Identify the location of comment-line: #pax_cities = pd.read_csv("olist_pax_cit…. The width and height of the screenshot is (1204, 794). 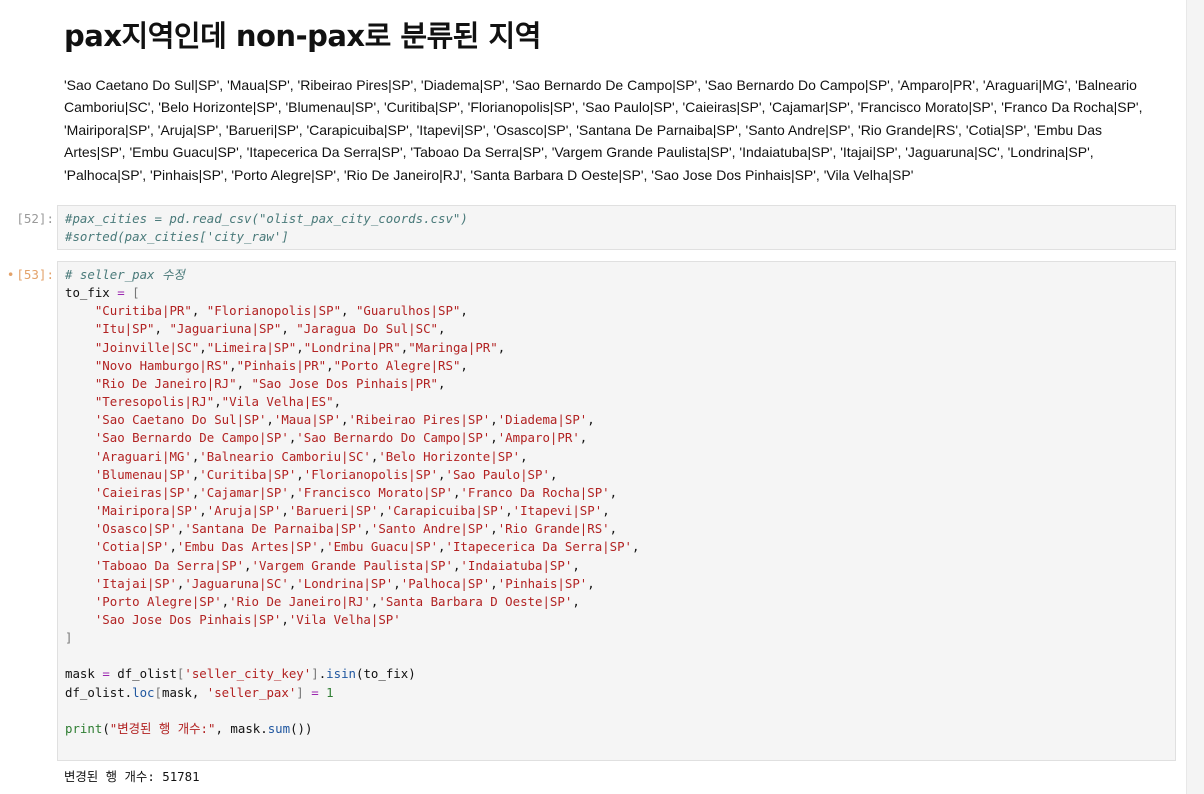
(266, 218).